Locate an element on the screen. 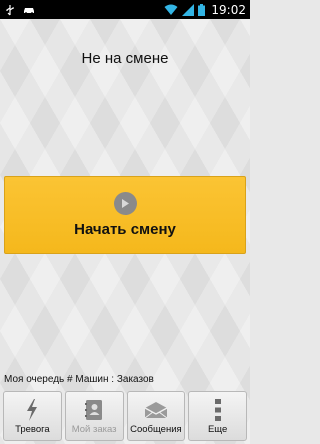 Image resolution: width=320 pixels, height=444 pixels. tab-more: Еще is located at coordinates (217, 416).